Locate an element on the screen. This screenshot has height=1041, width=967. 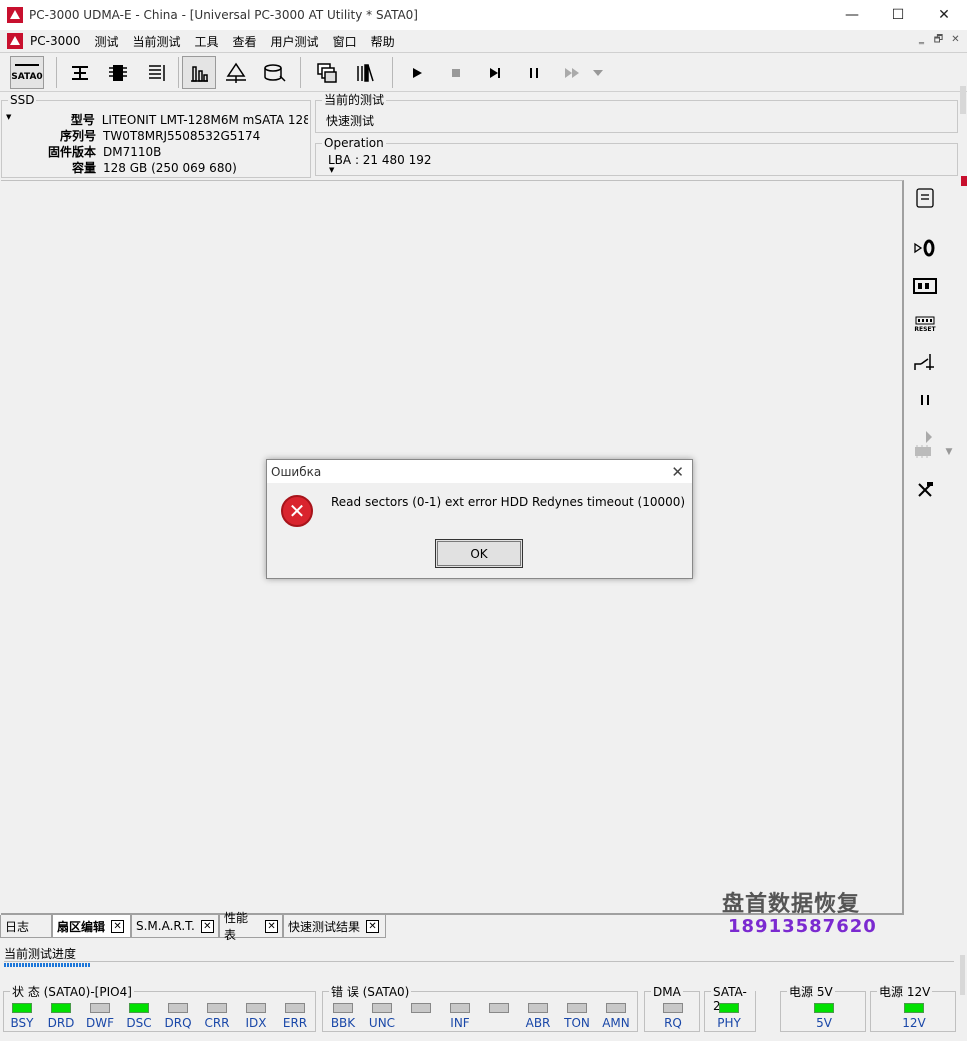
status-dma-group: DMA RQ is located at coordinates (672, 1008).